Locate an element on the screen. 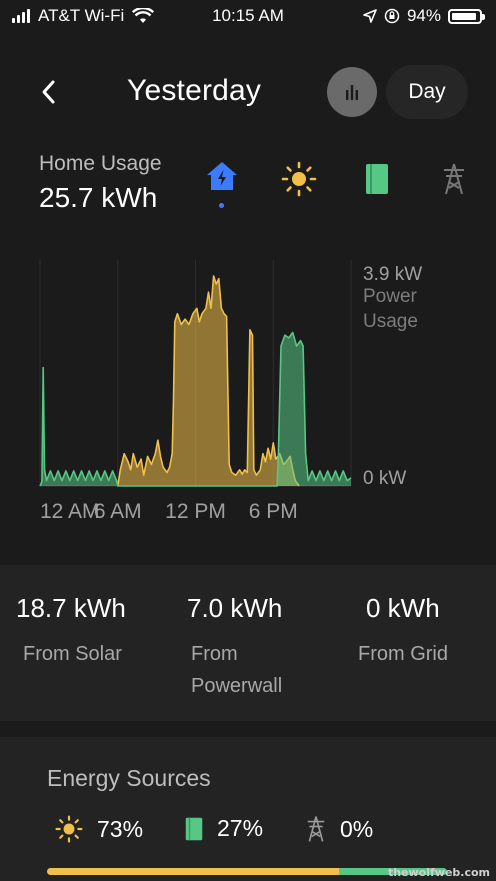 The width and height of the screenshot is (496, 881). stat-value: 0 kWh is located at coordinates (403, 608).